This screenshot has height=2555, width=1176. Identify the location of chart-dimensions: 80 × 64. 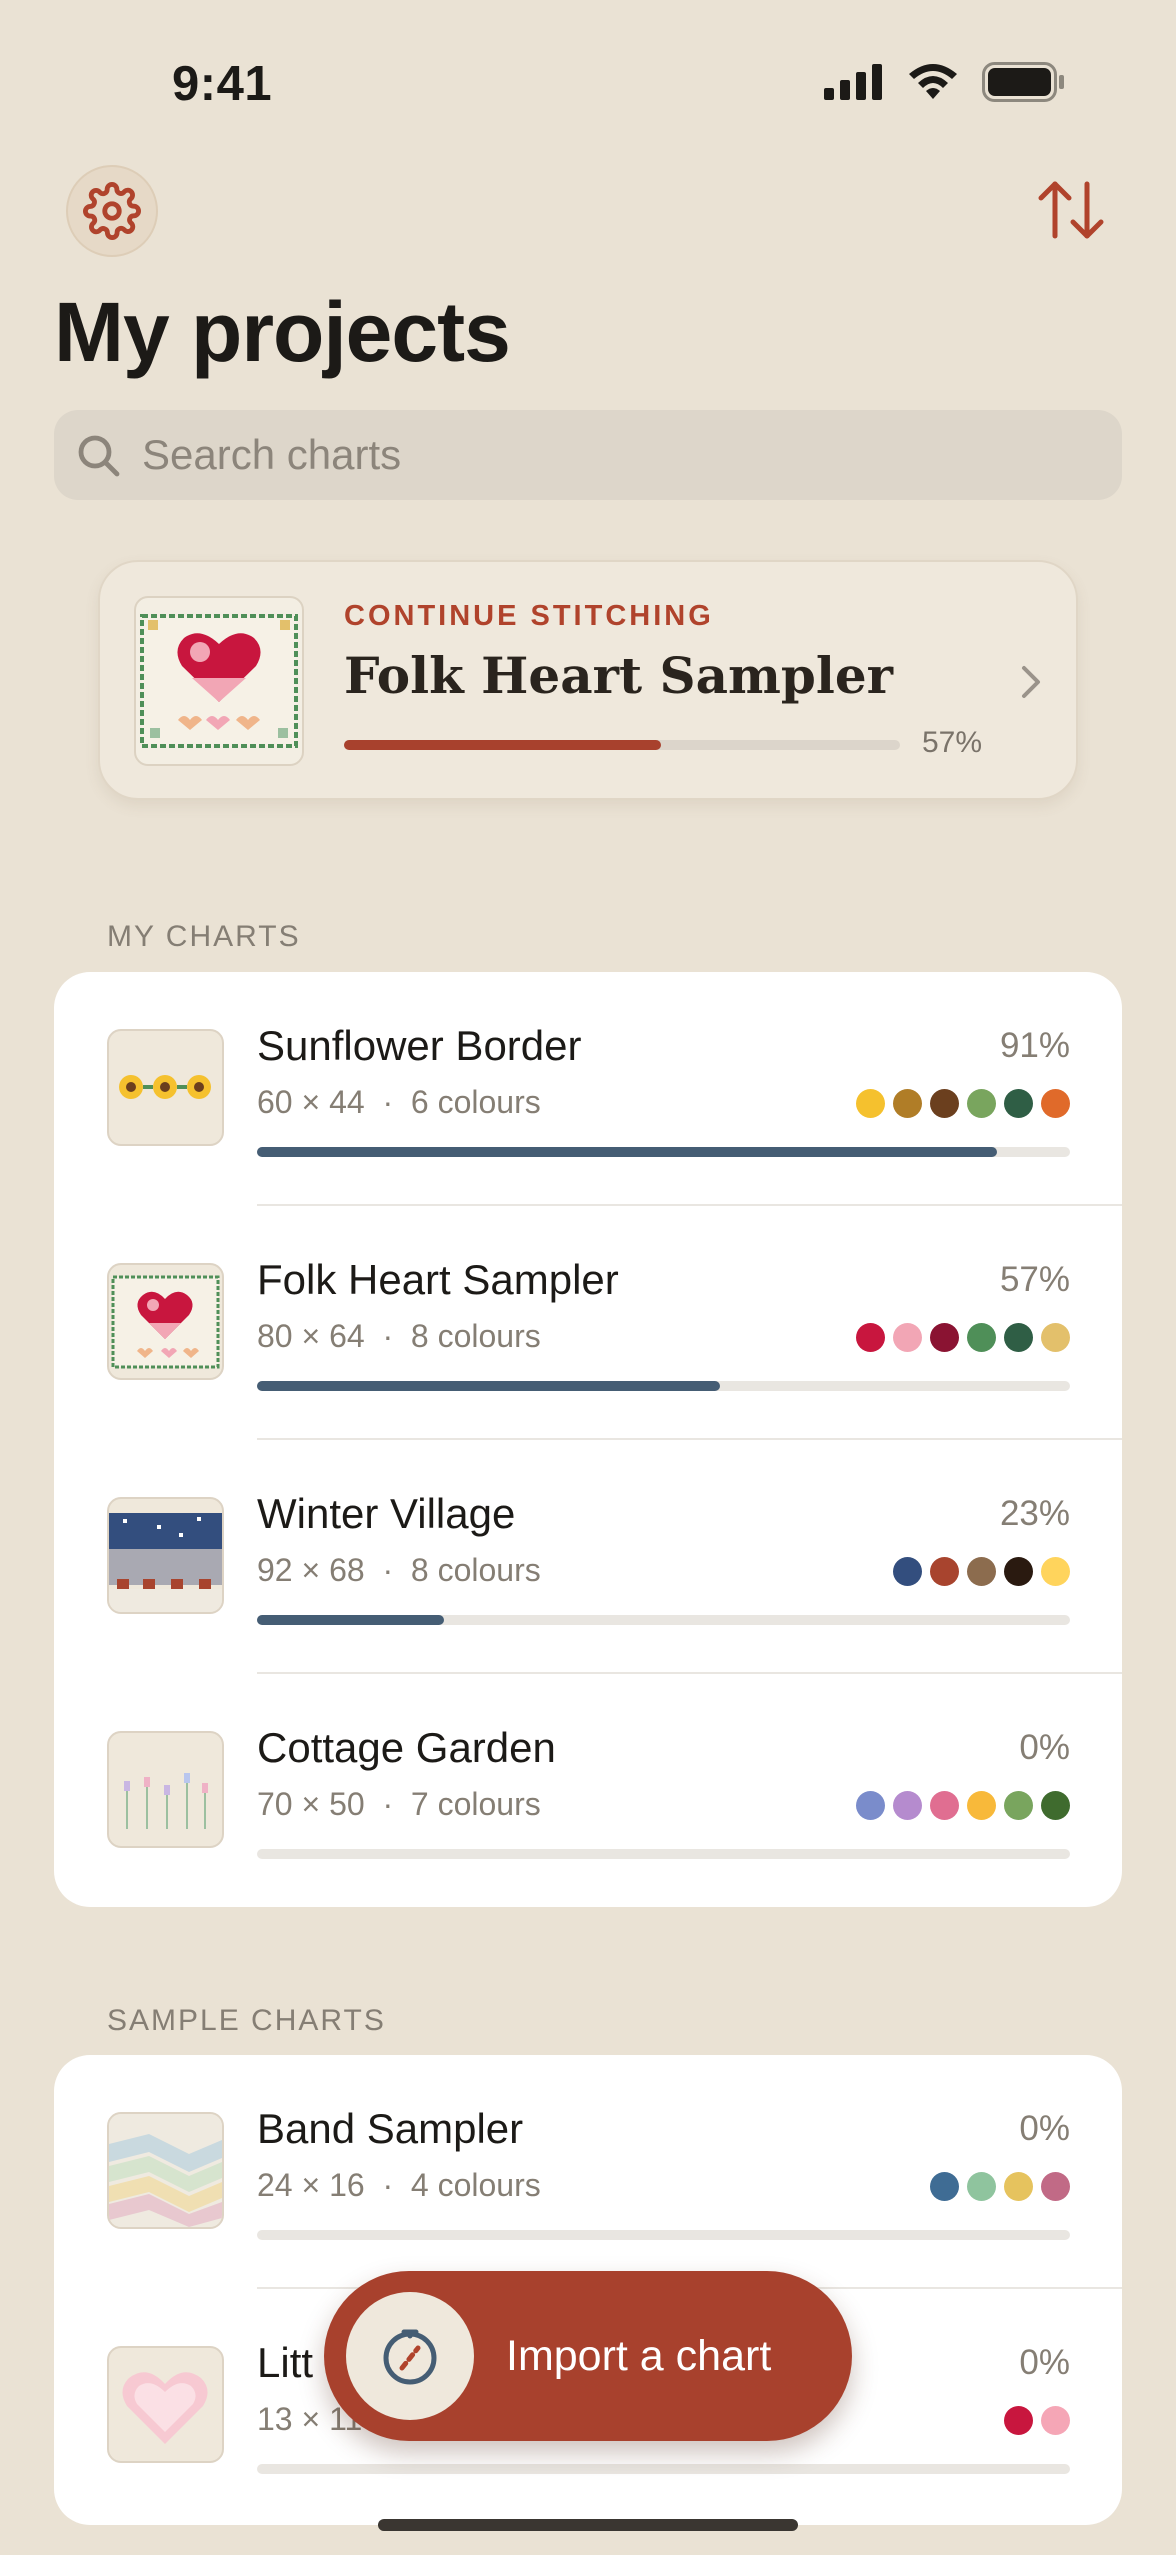
(311, 1336).